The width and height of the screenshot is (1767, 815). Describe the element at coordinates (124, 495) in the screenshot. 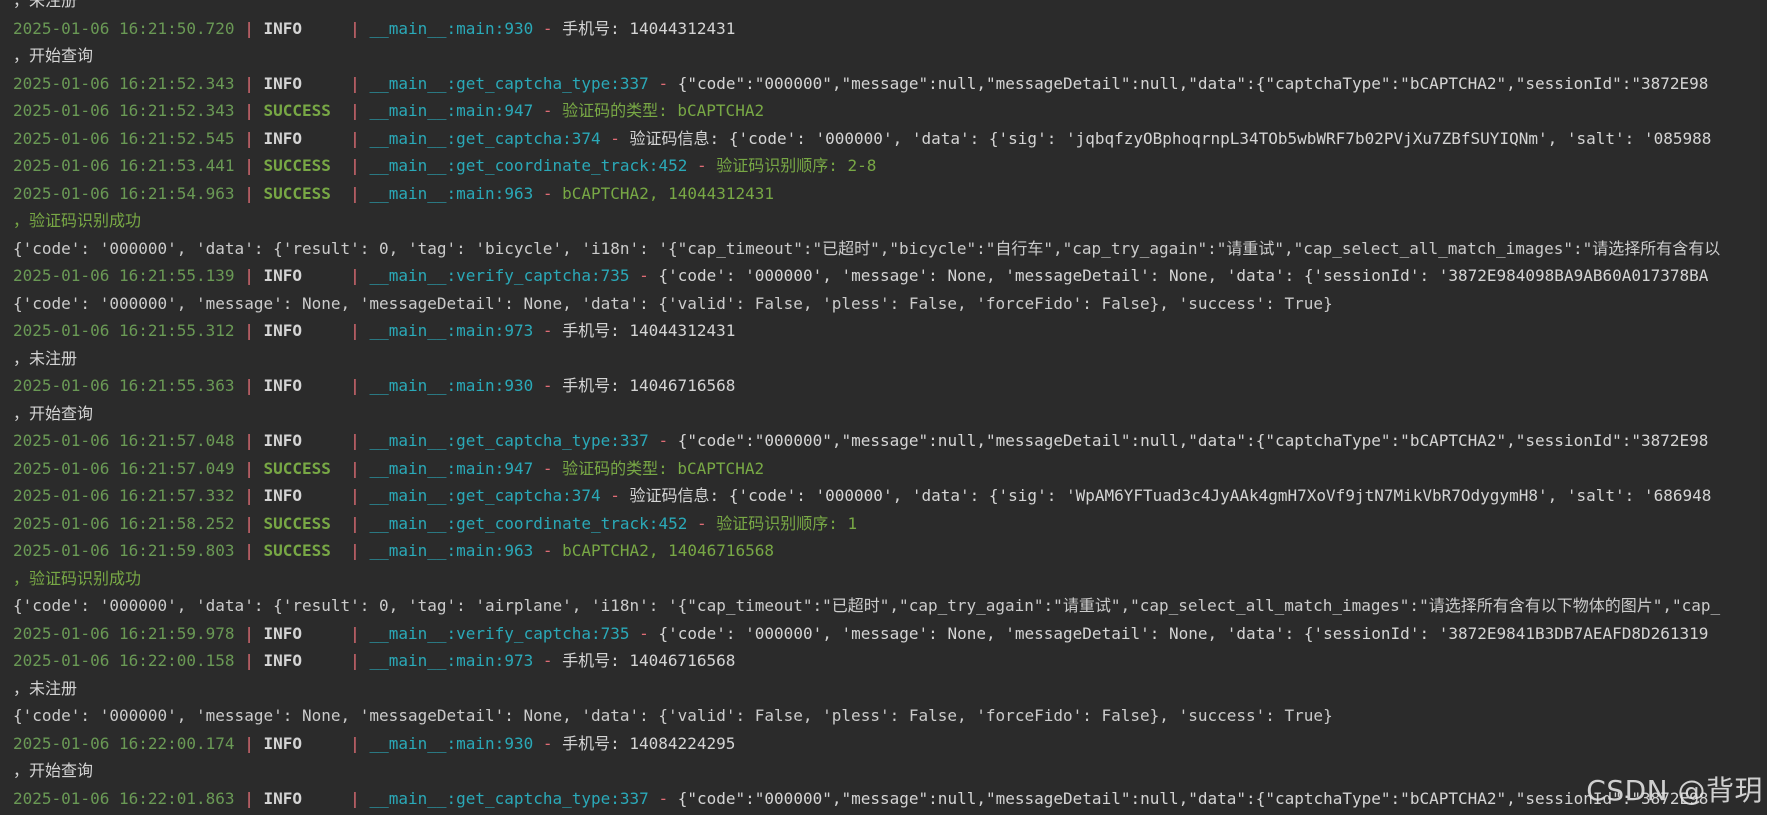

I see `log-timestamp: 2025-01-06 16:21:57.332` at that location.